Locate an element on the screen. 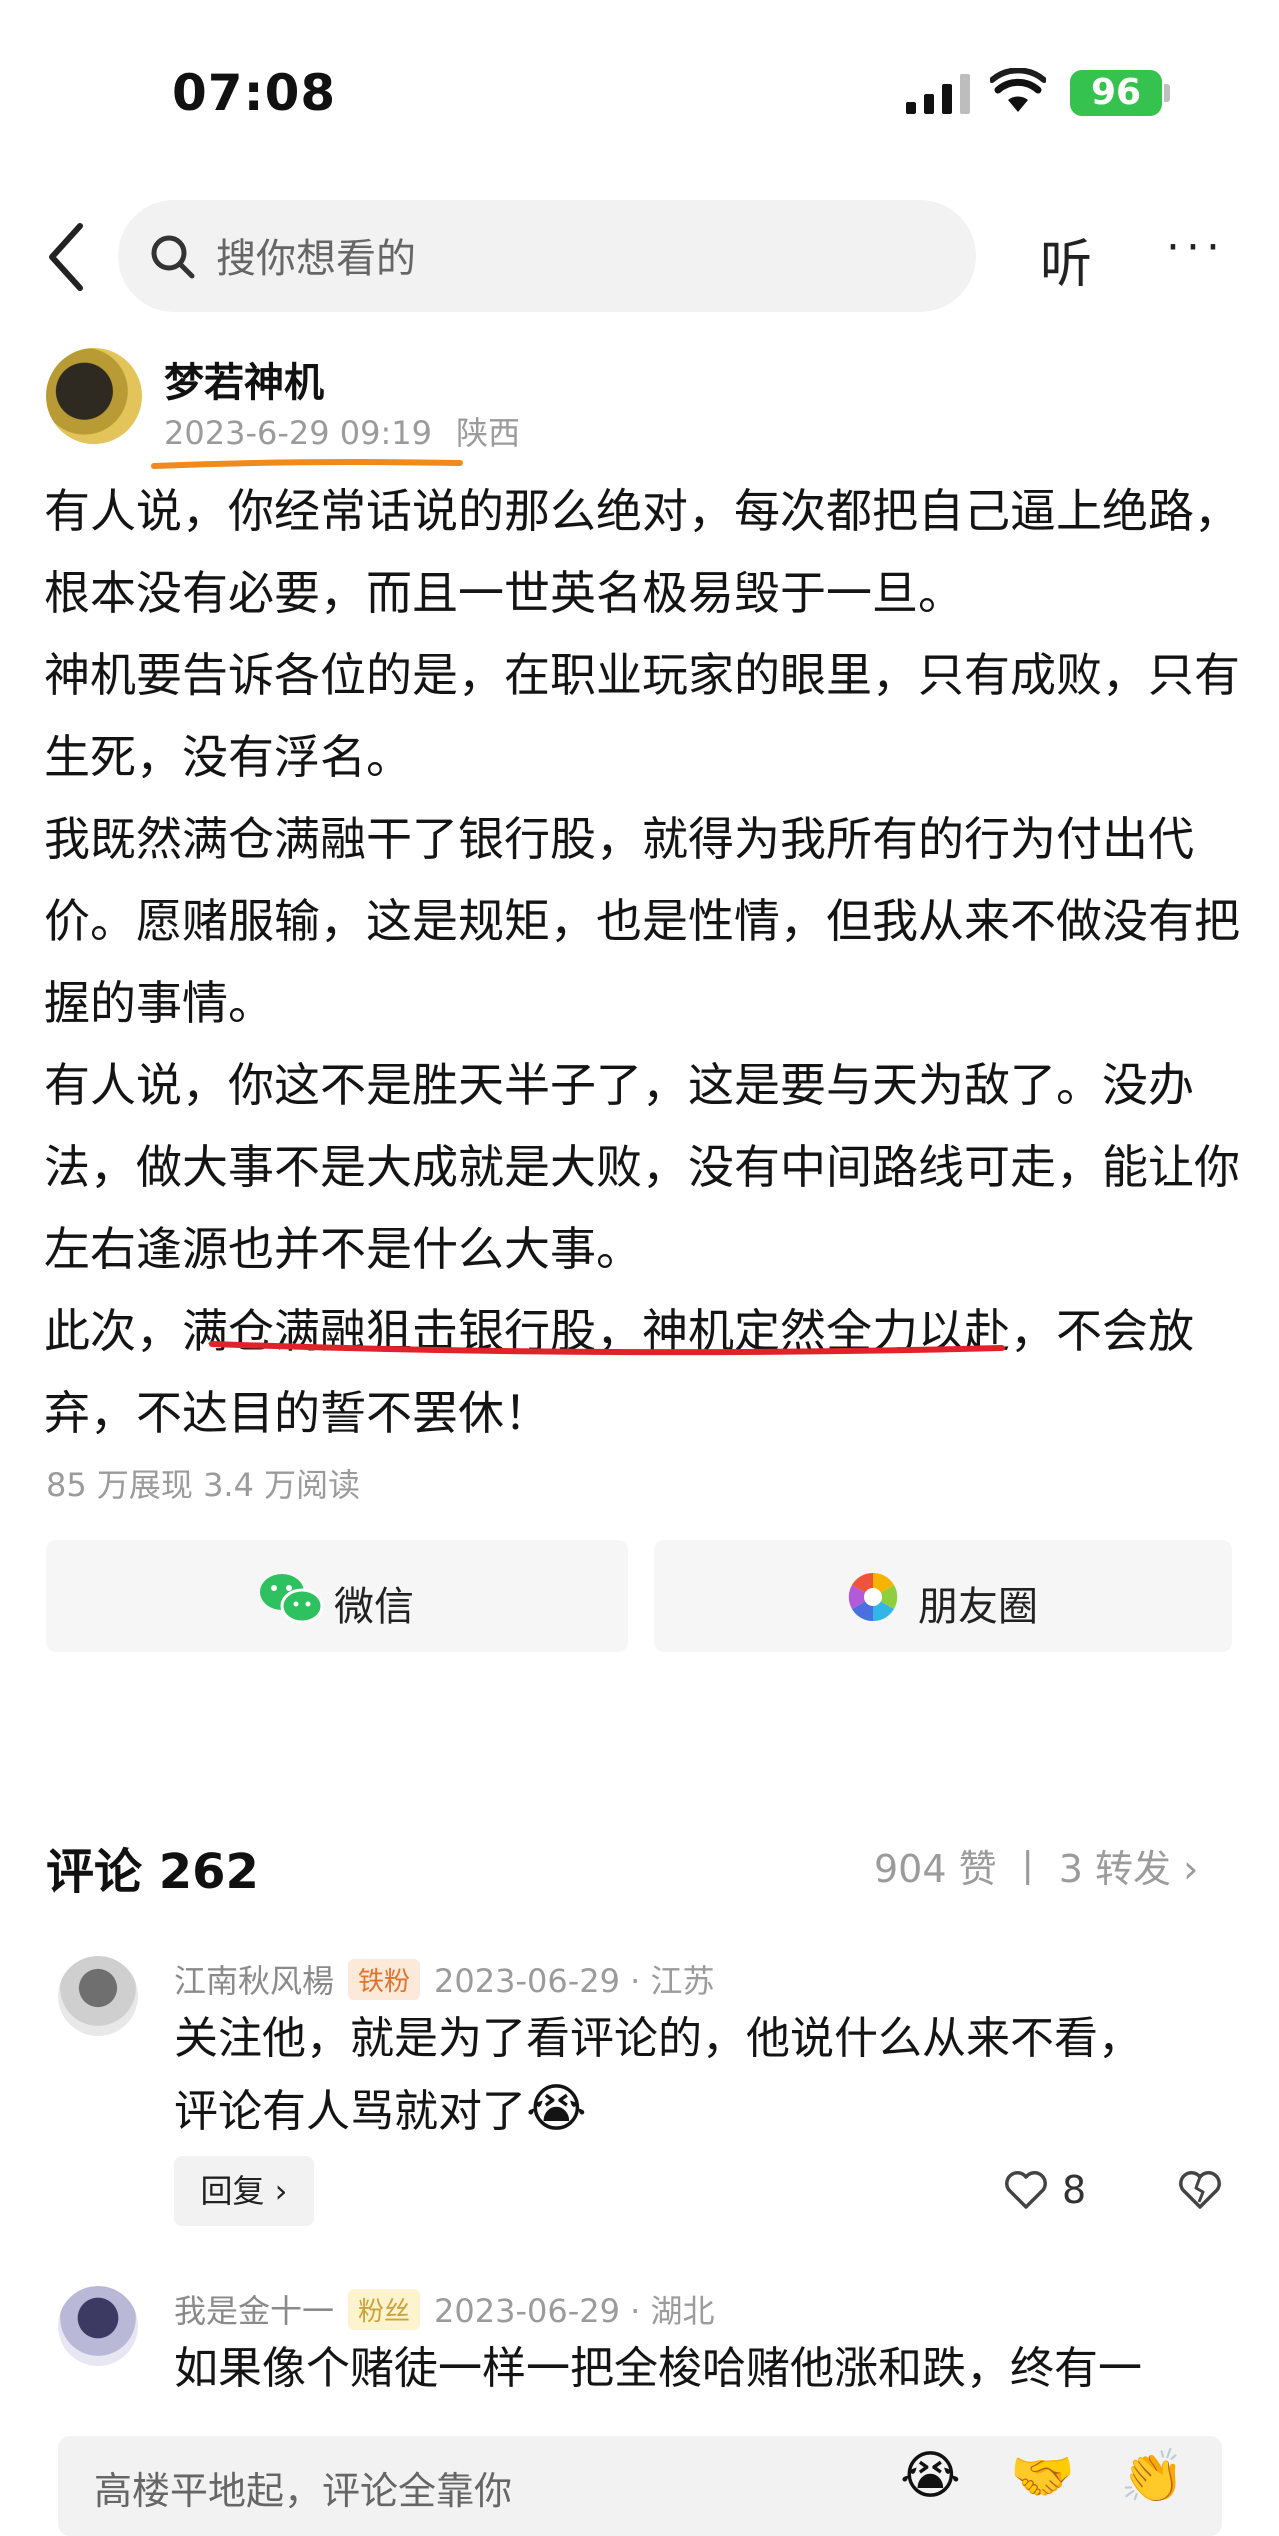  chevron-right-icon: › is located at coordinates (1191, 1869).